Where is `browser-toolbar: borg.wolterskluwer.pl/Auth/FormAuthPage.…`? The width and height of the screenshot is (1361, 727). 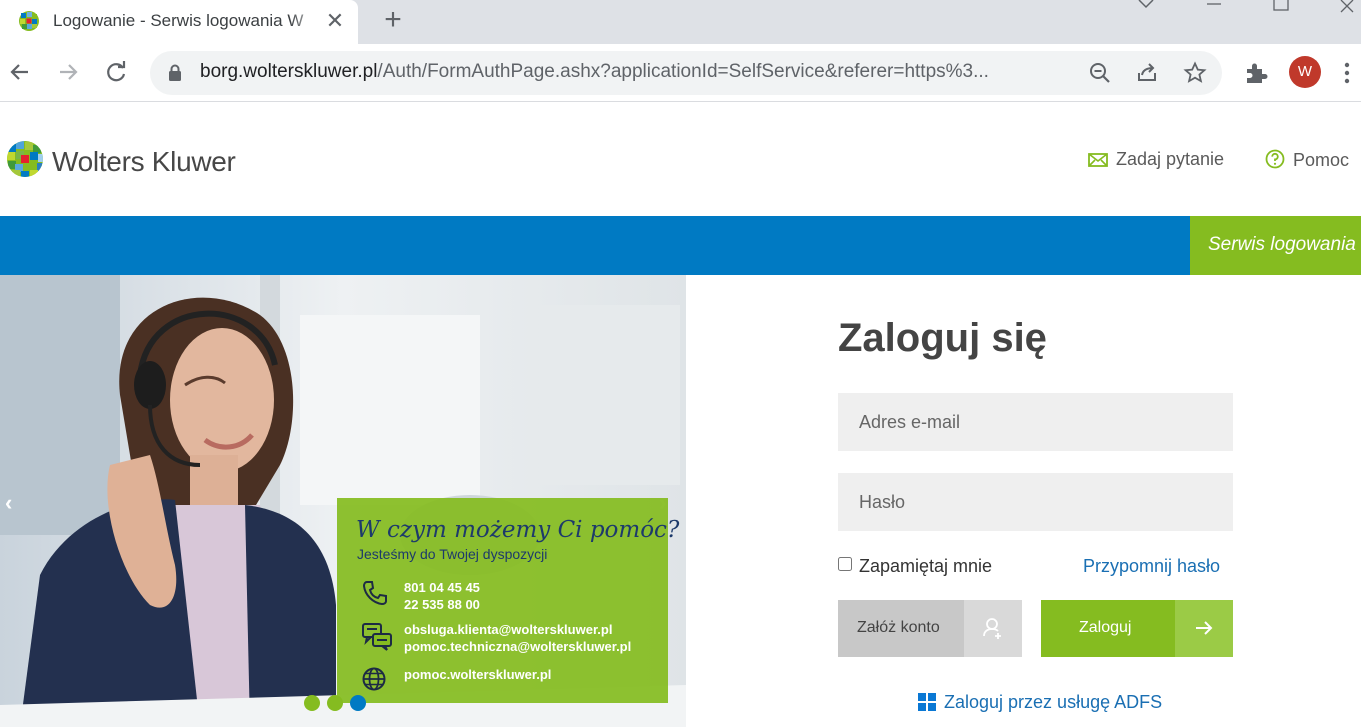 browser-toolbar: borg.wolterskluwer.pl/Auth/FormAuthPage.… is located at coordinates (680, 73).